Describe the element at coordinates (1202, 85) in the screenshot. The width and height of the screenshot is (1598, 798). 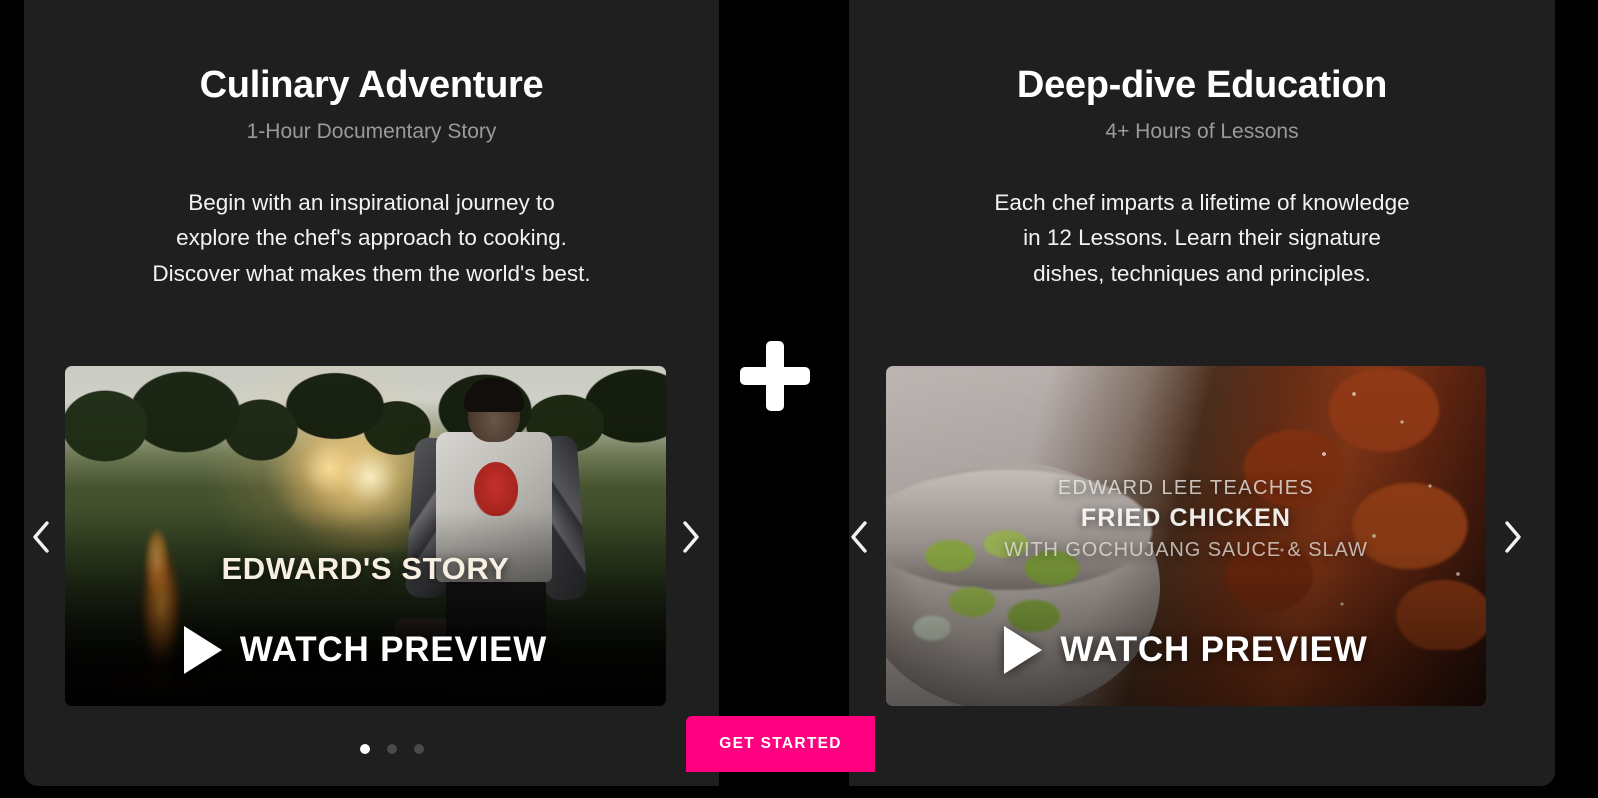
I see `right-column-title: Deep-dive Education` at that location.